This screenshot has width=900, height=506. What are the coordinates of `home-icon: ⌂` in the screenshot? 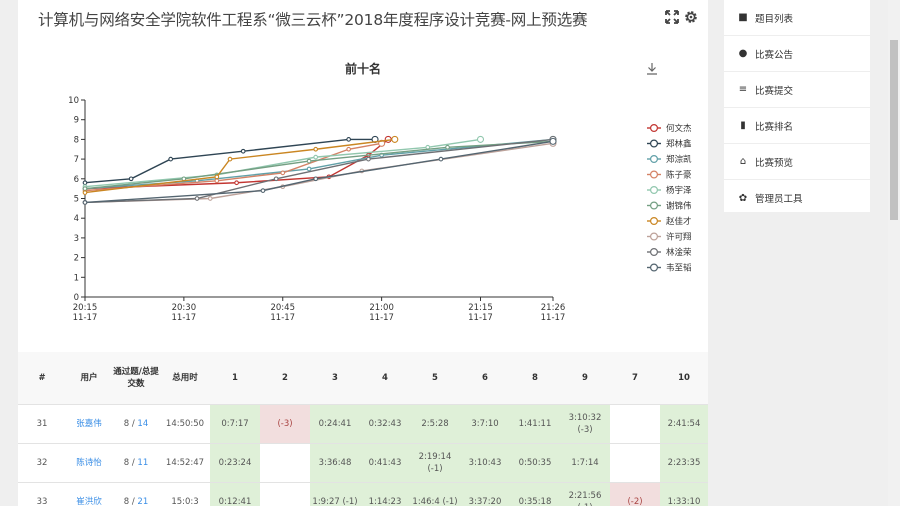 It's located at (743, 161).